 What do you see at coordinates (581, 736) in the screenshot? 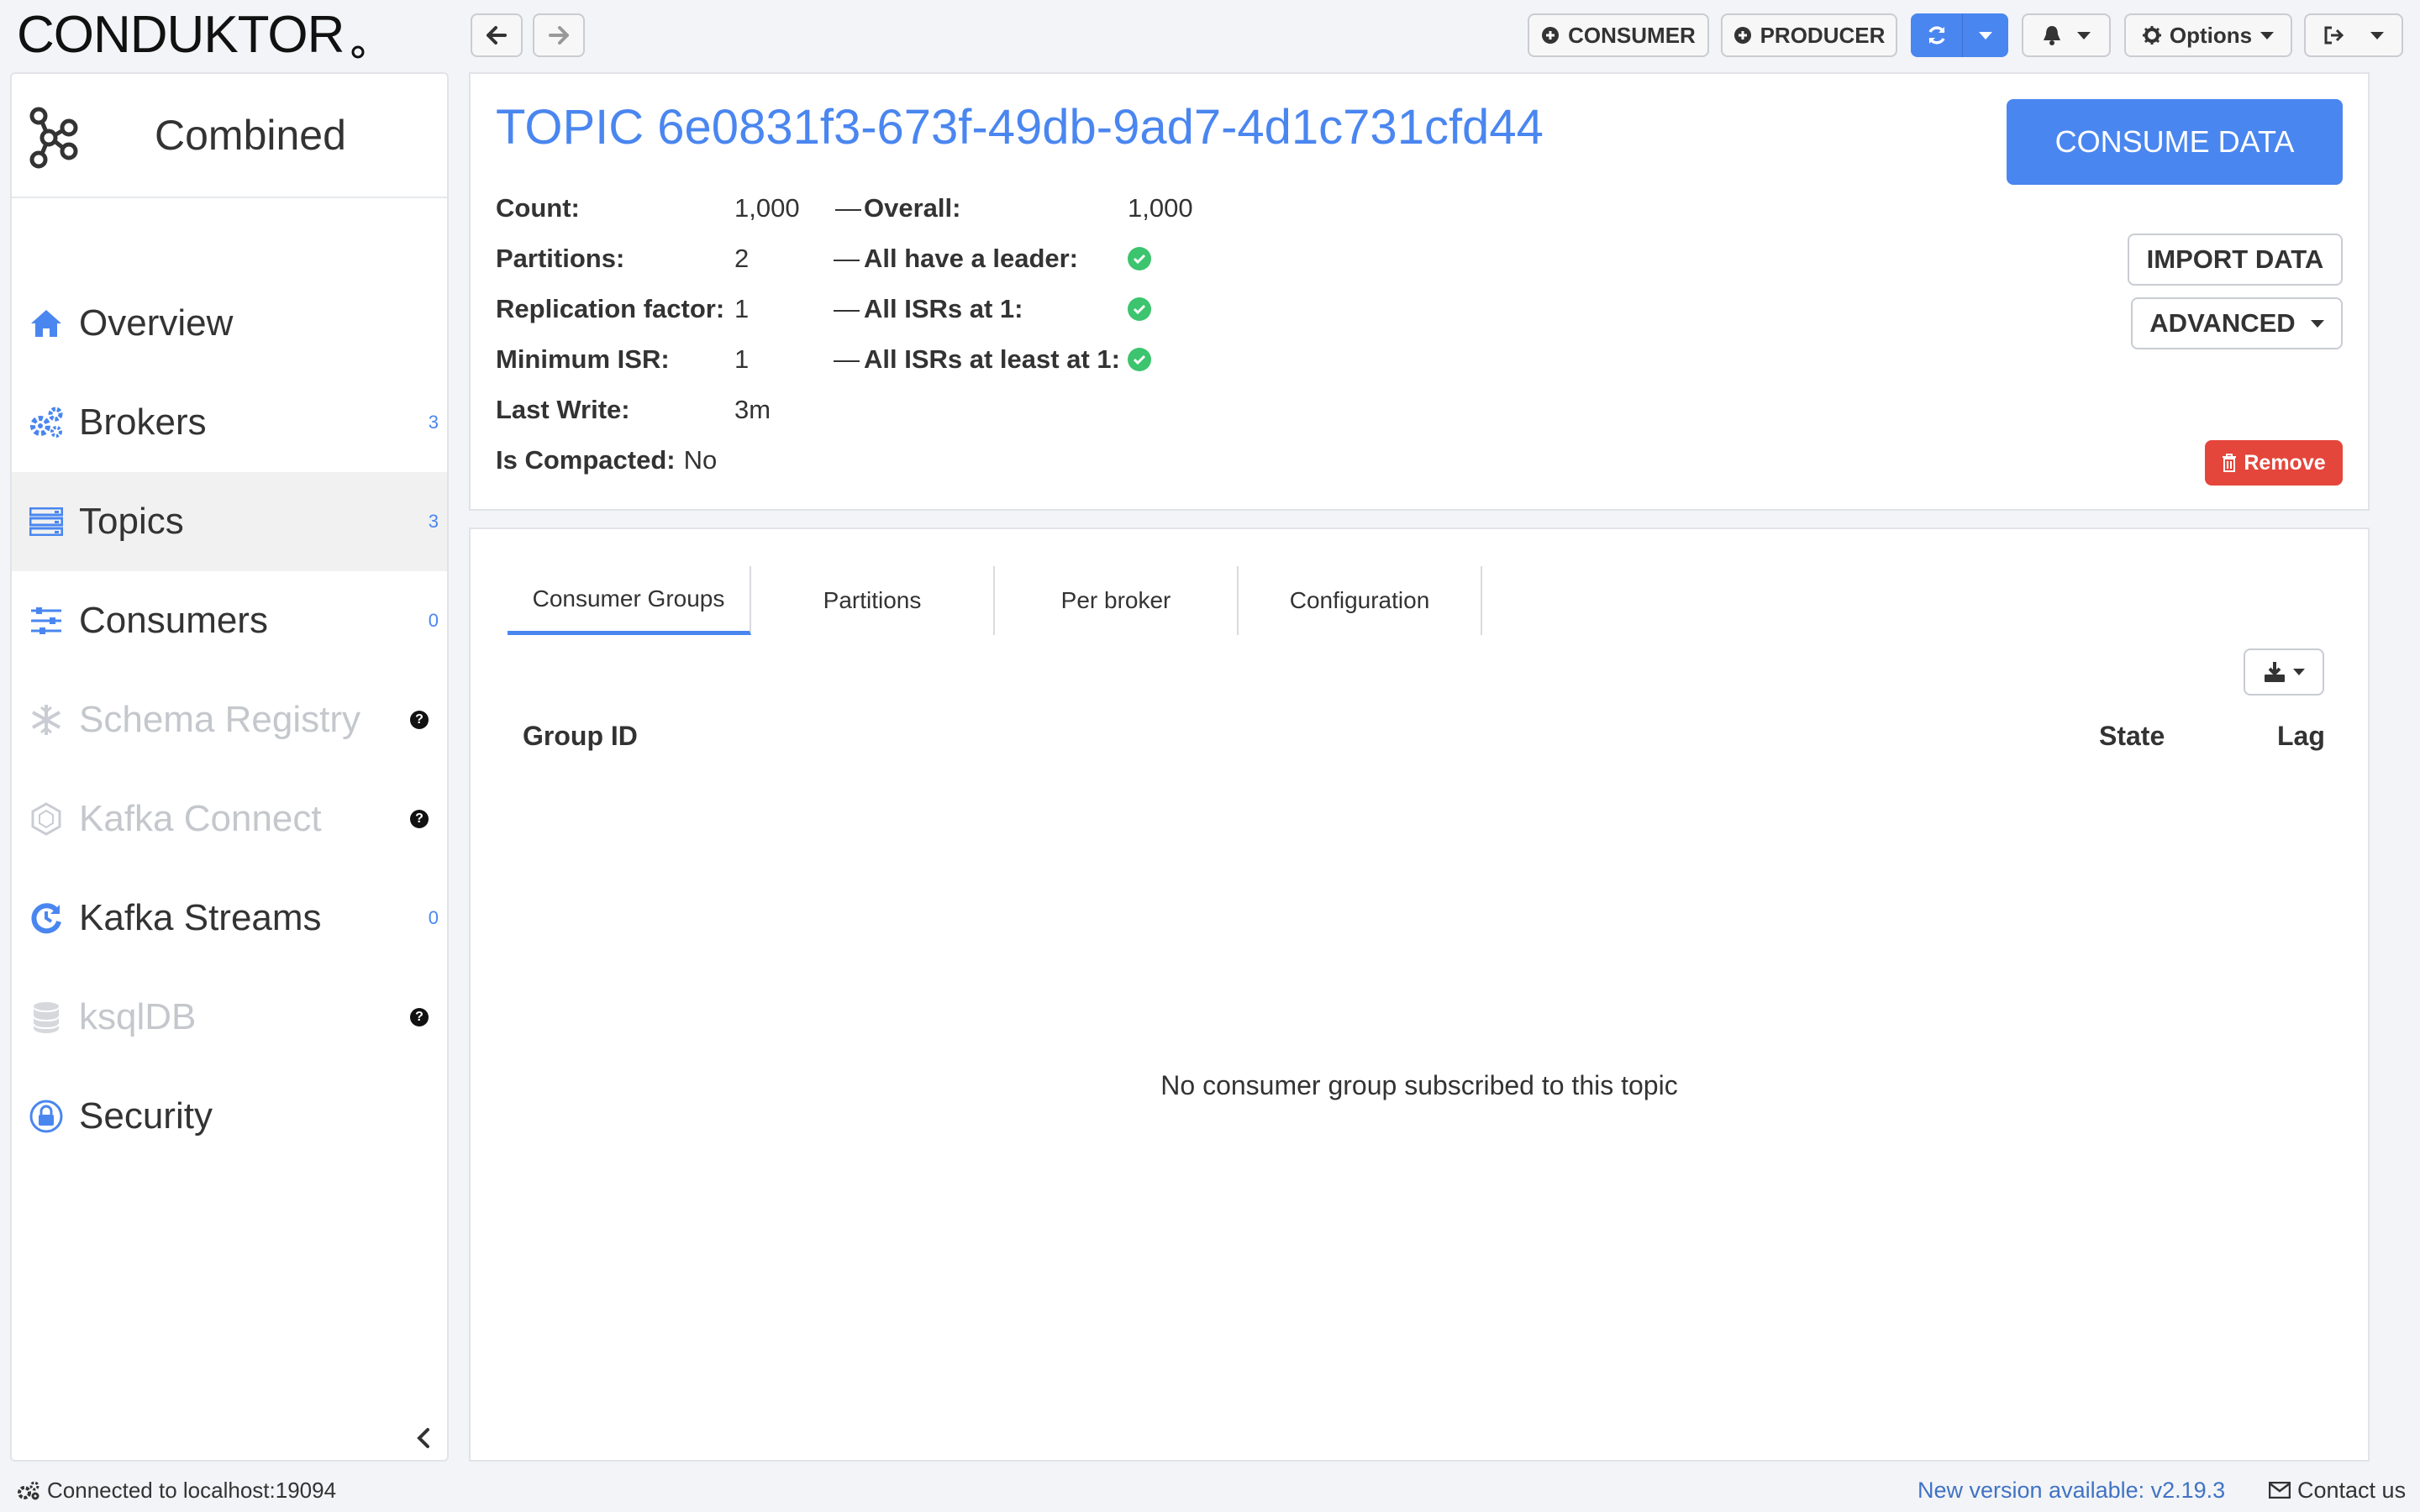
I see `column-header-group-id: Group ID` at bounding box center [581, 736].